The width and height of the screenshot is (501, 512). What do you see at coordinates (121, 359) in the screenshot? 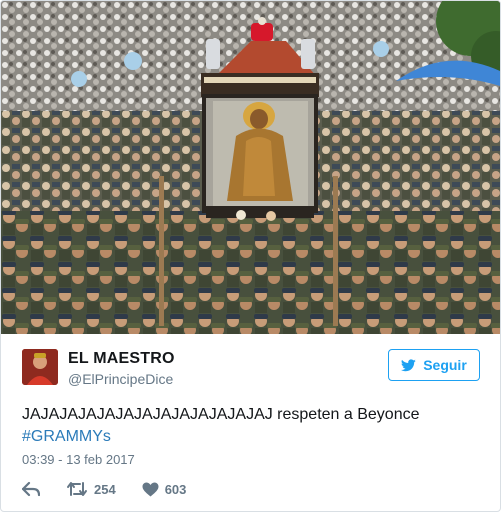
I see `user-name: EL MAESTRO` at bounding box center [121, 359].